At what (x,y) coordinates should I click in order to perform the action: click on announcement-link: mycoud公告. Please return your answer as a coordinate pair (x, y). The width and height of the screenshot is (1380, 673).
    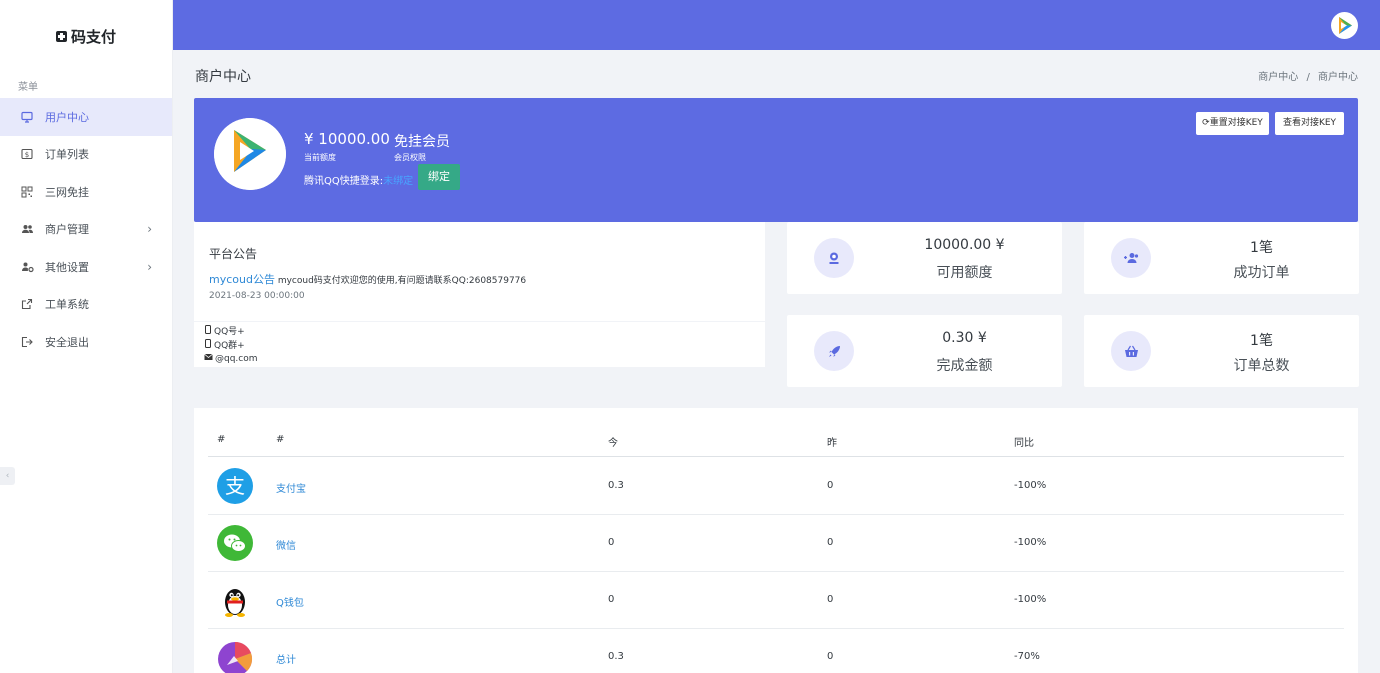
    Looking at the image, I should click on (242, 279).